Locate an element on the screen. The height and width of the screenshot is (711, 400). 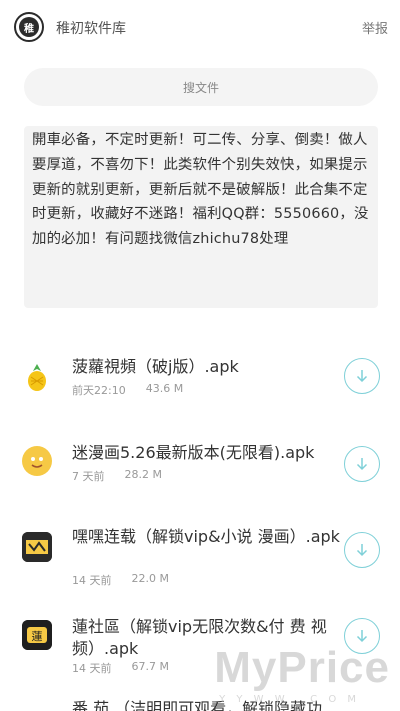
pineapple-icon is located at coordinates (37, 377).